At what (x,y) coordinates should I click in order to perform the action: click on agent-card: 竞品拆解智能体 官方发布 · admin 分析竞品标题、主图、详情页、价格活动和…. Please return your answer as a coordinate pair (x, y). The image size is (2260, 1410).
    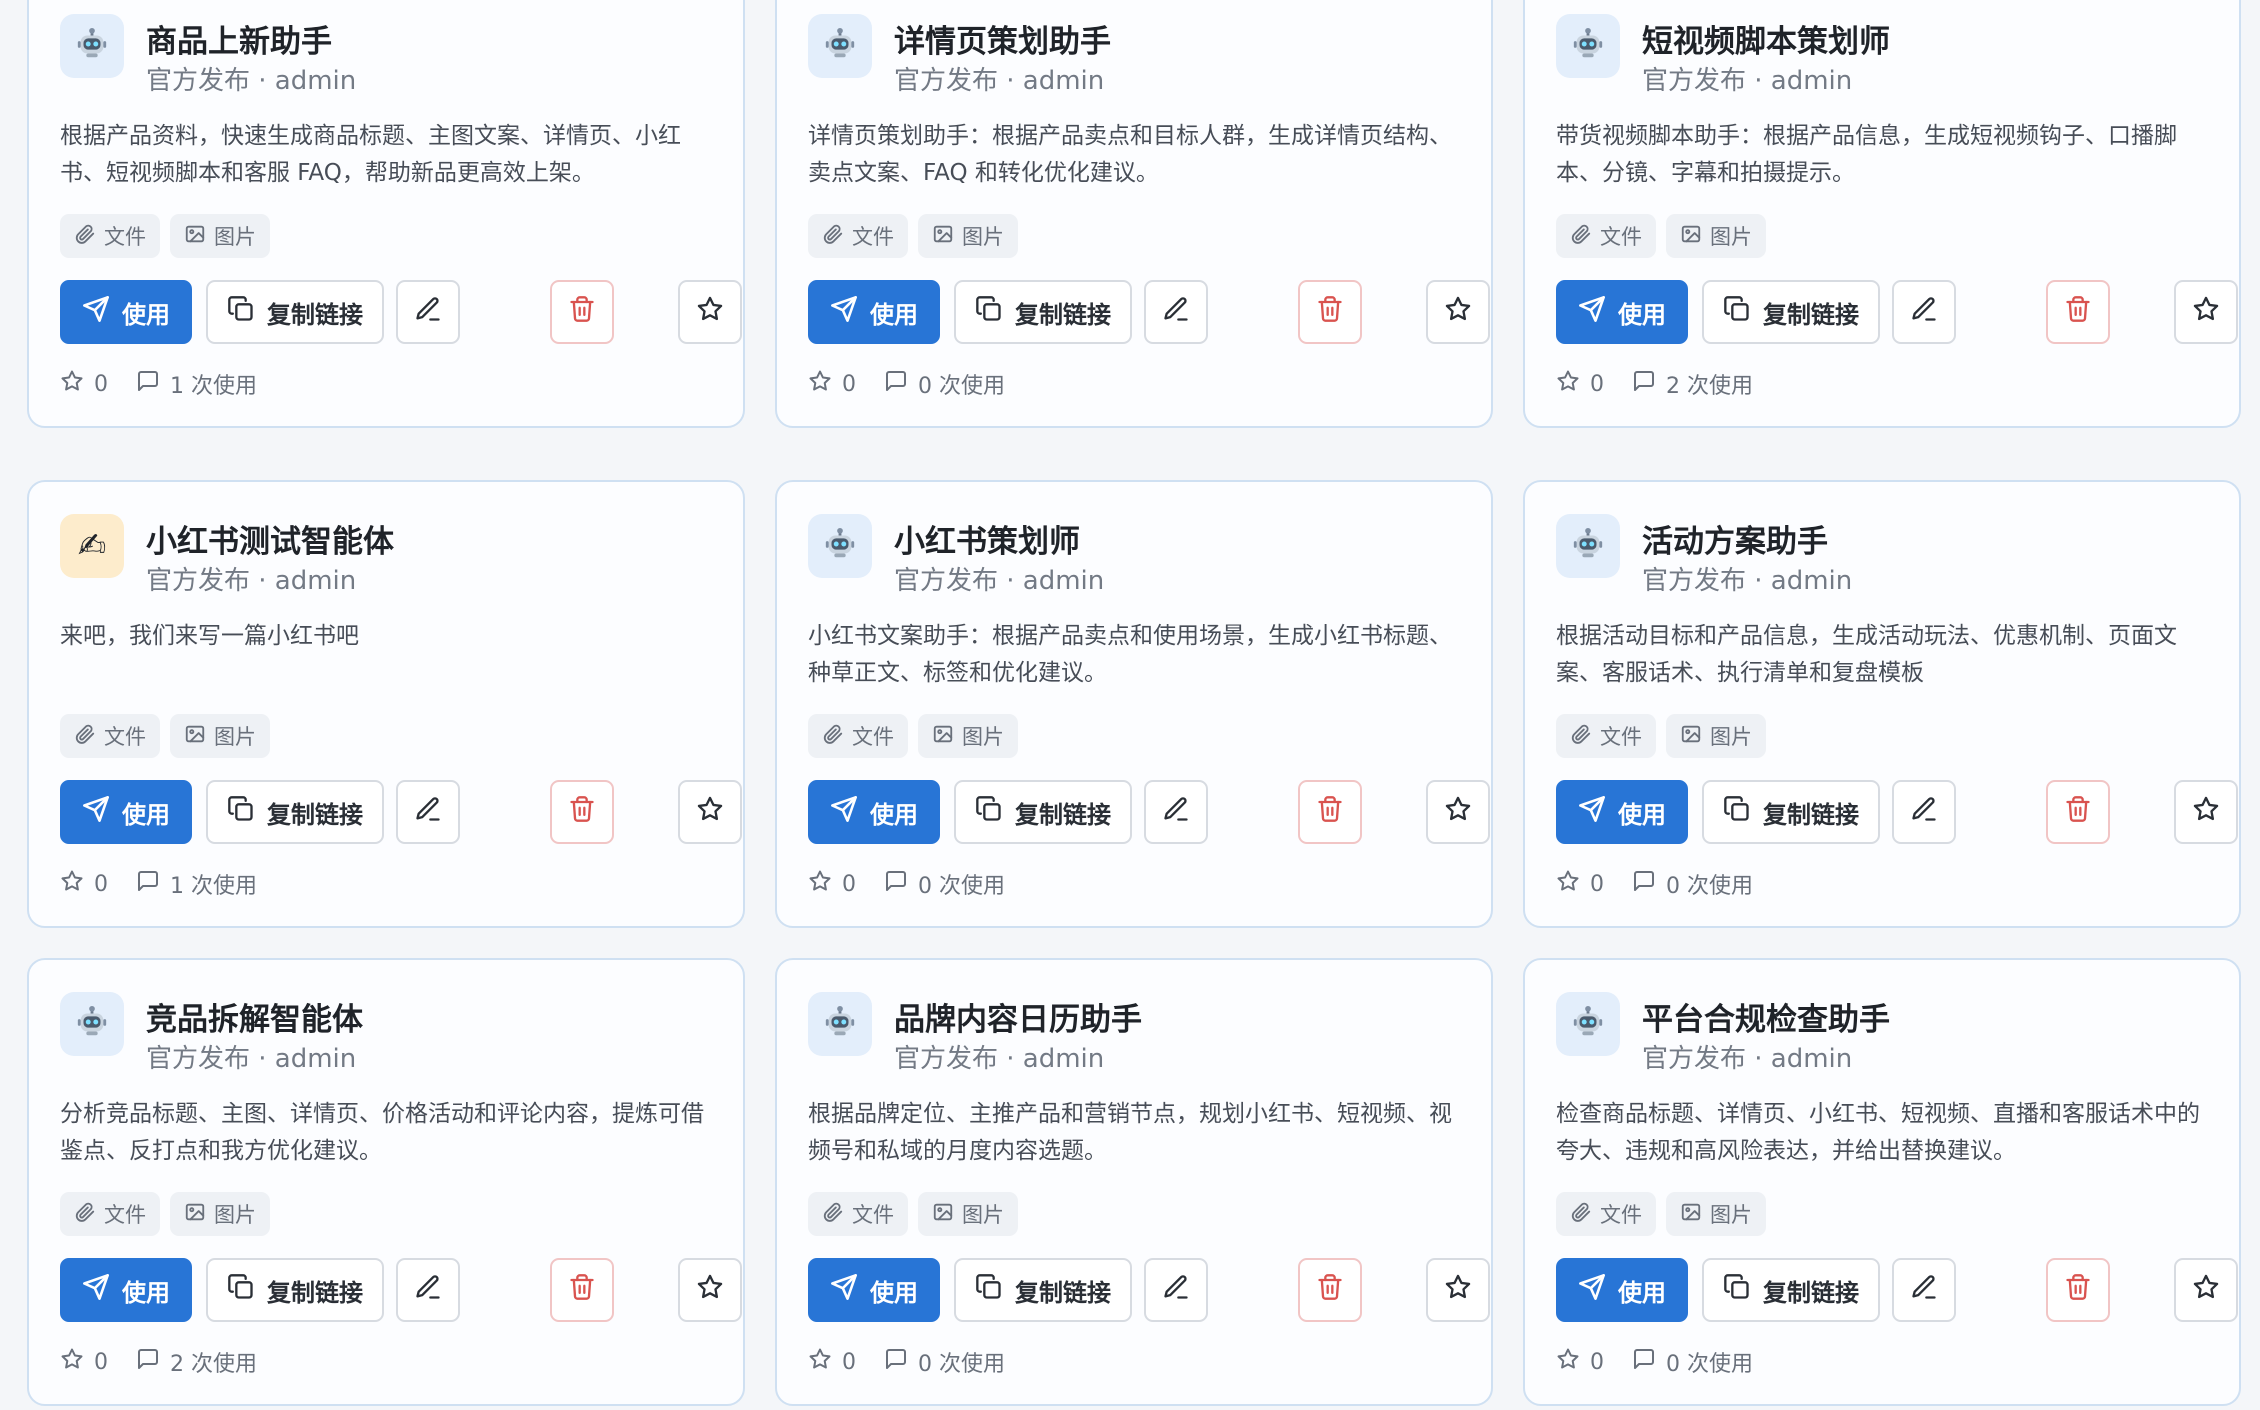
    Looking at the image, I should click on (386, 1182).